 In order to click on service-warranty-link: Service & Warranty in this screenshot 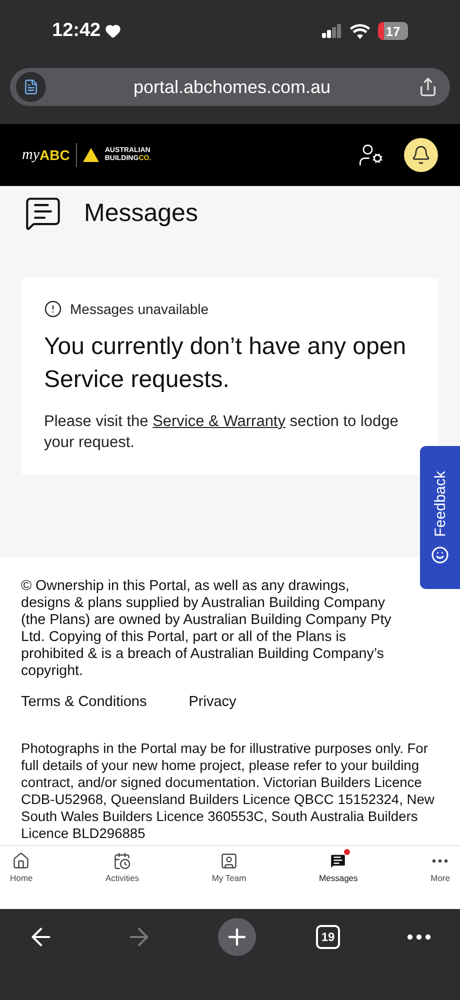, I will do `click(219, 421)`.